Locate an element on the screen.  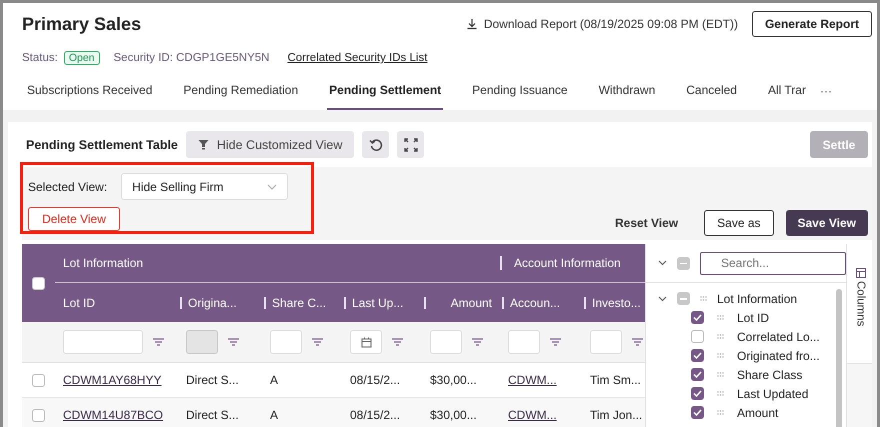
delete-view-button: Delete View is located at coordinates (74, 219).